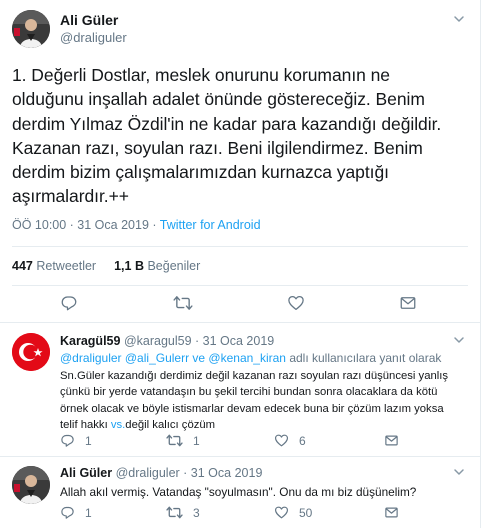 The image size is (481, 528). I want to click on retweet-button: 3, so click(183, 512).